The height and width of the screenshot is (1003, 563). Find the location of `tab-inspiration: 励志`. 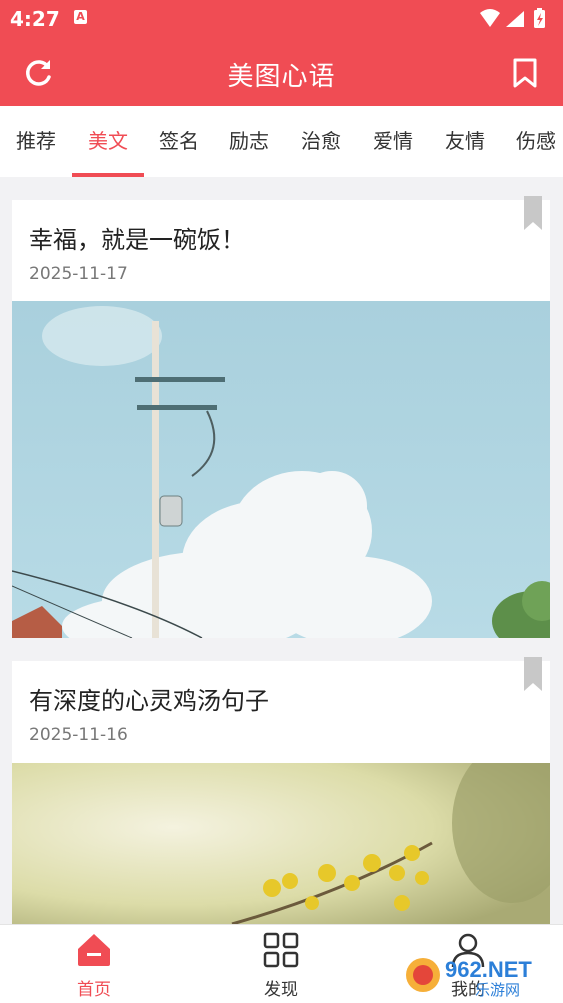

tab-inspiration: 励志 is located at coordinates (249, 141).